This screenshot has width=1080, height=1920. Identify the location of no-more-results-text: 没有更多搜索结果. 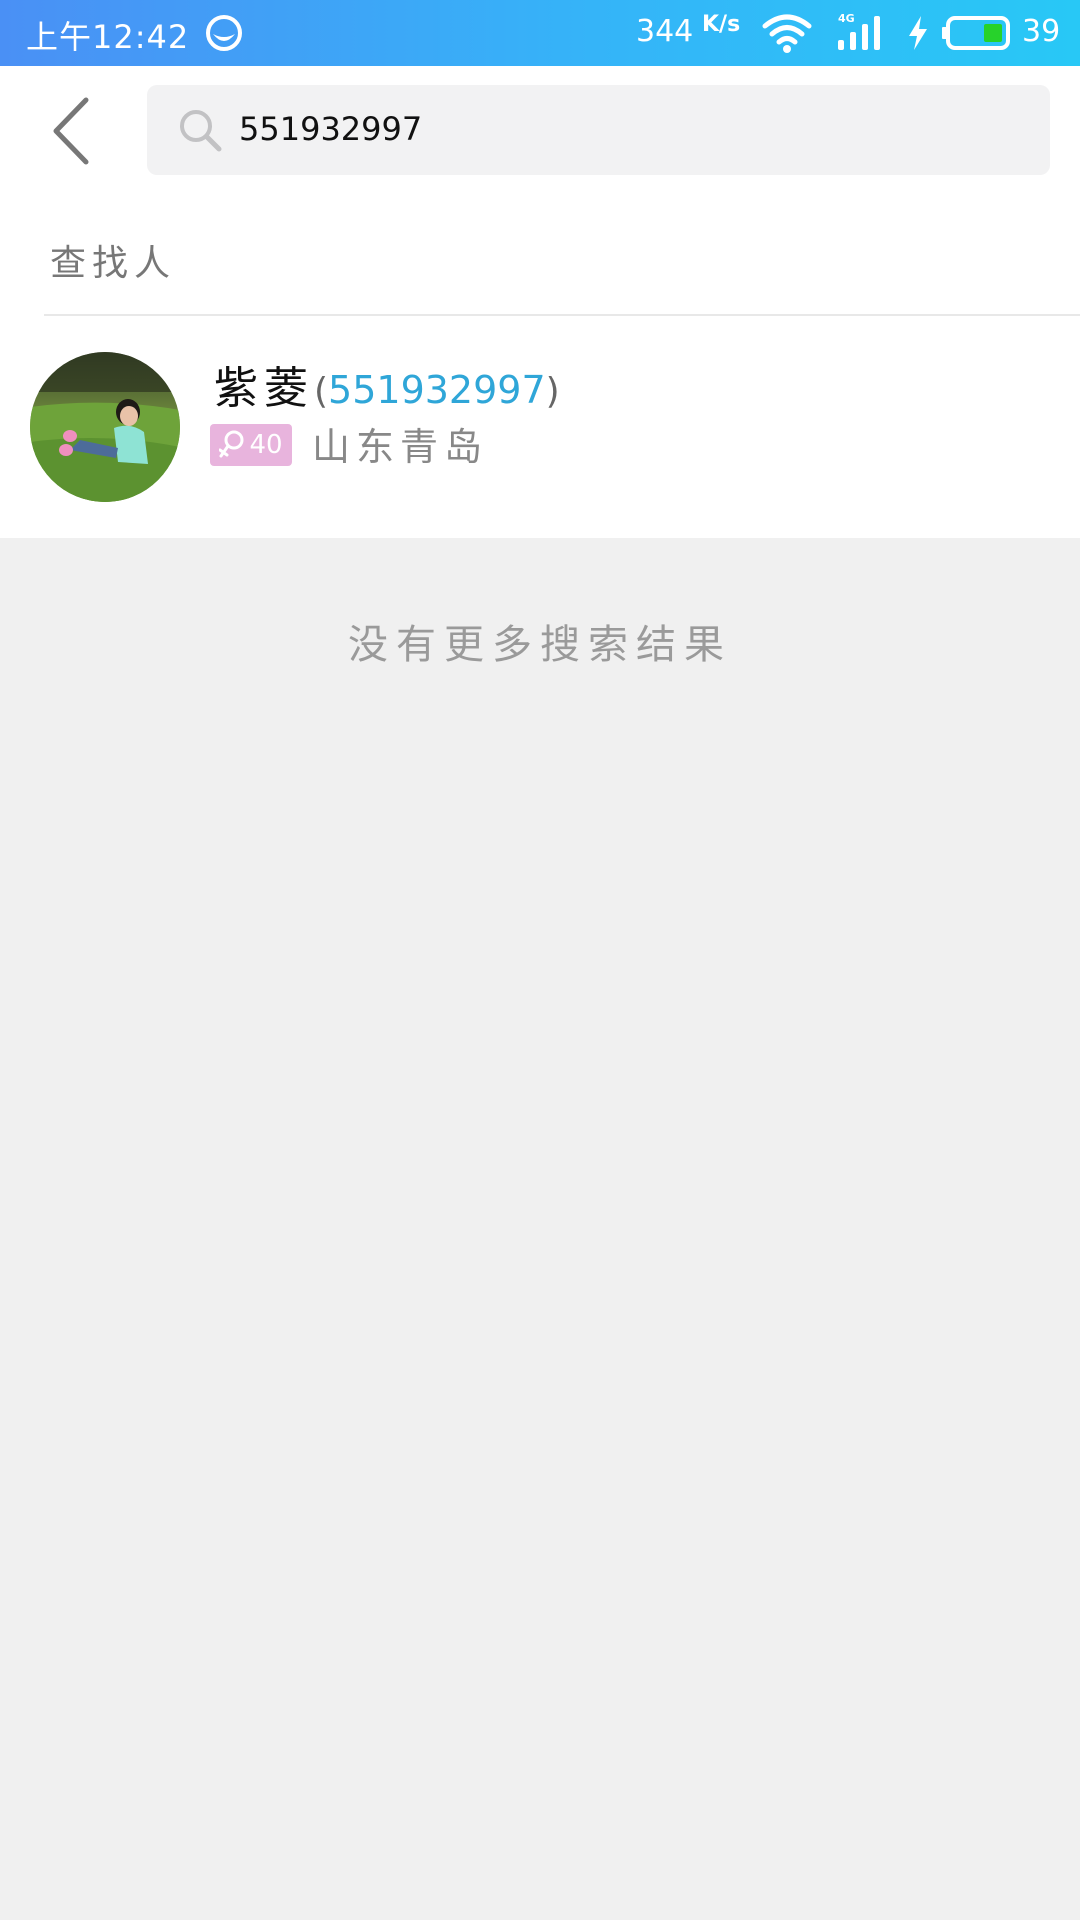
(540, 645).